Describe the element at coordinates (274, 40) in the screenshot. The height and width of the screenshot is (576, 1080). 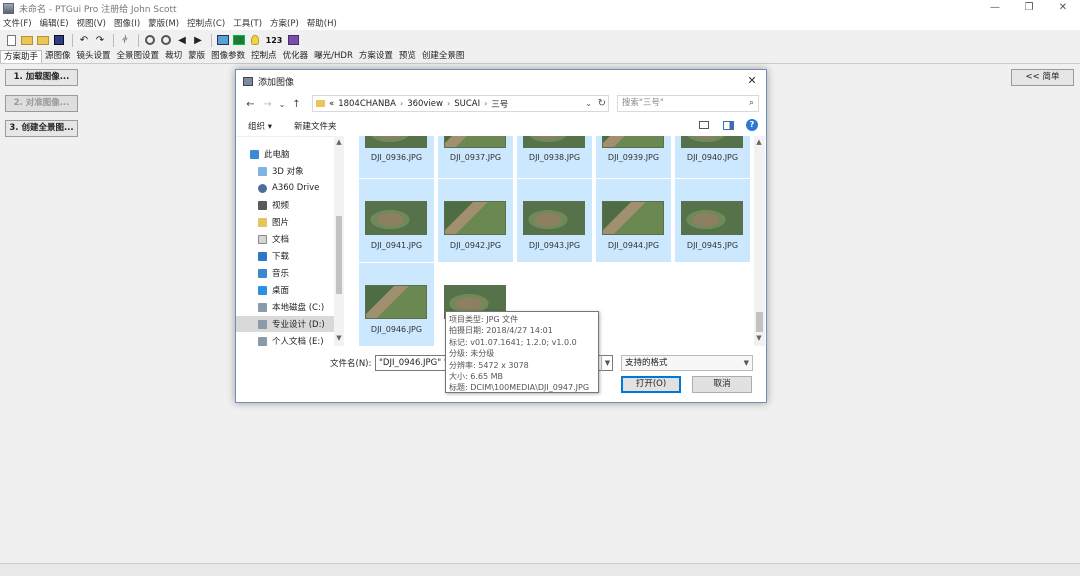
I see `numeric-transform-icon: 123` at that location.